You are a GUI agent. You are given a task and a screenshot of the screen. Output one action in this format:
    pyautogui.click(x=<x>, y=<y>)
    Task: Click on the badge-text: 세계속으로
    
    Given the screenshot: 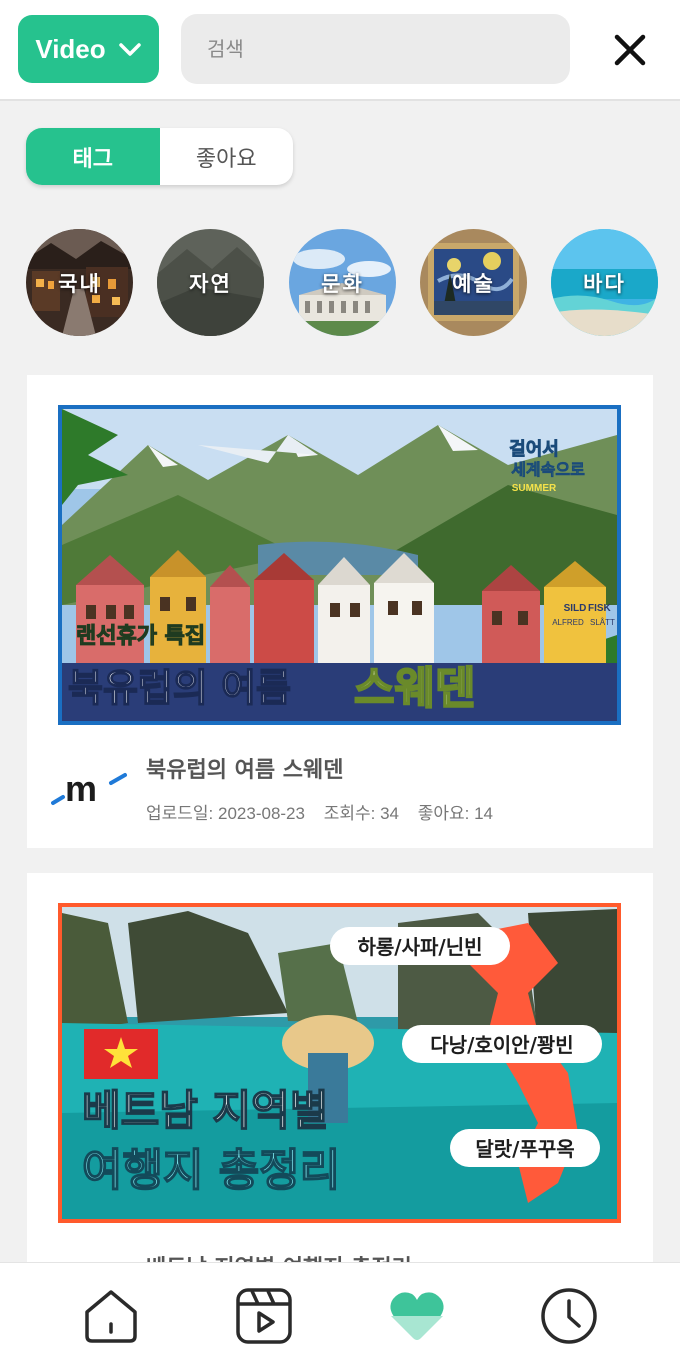 What is the action you would take?
    pyautogui.click(x=548, y=469)
    